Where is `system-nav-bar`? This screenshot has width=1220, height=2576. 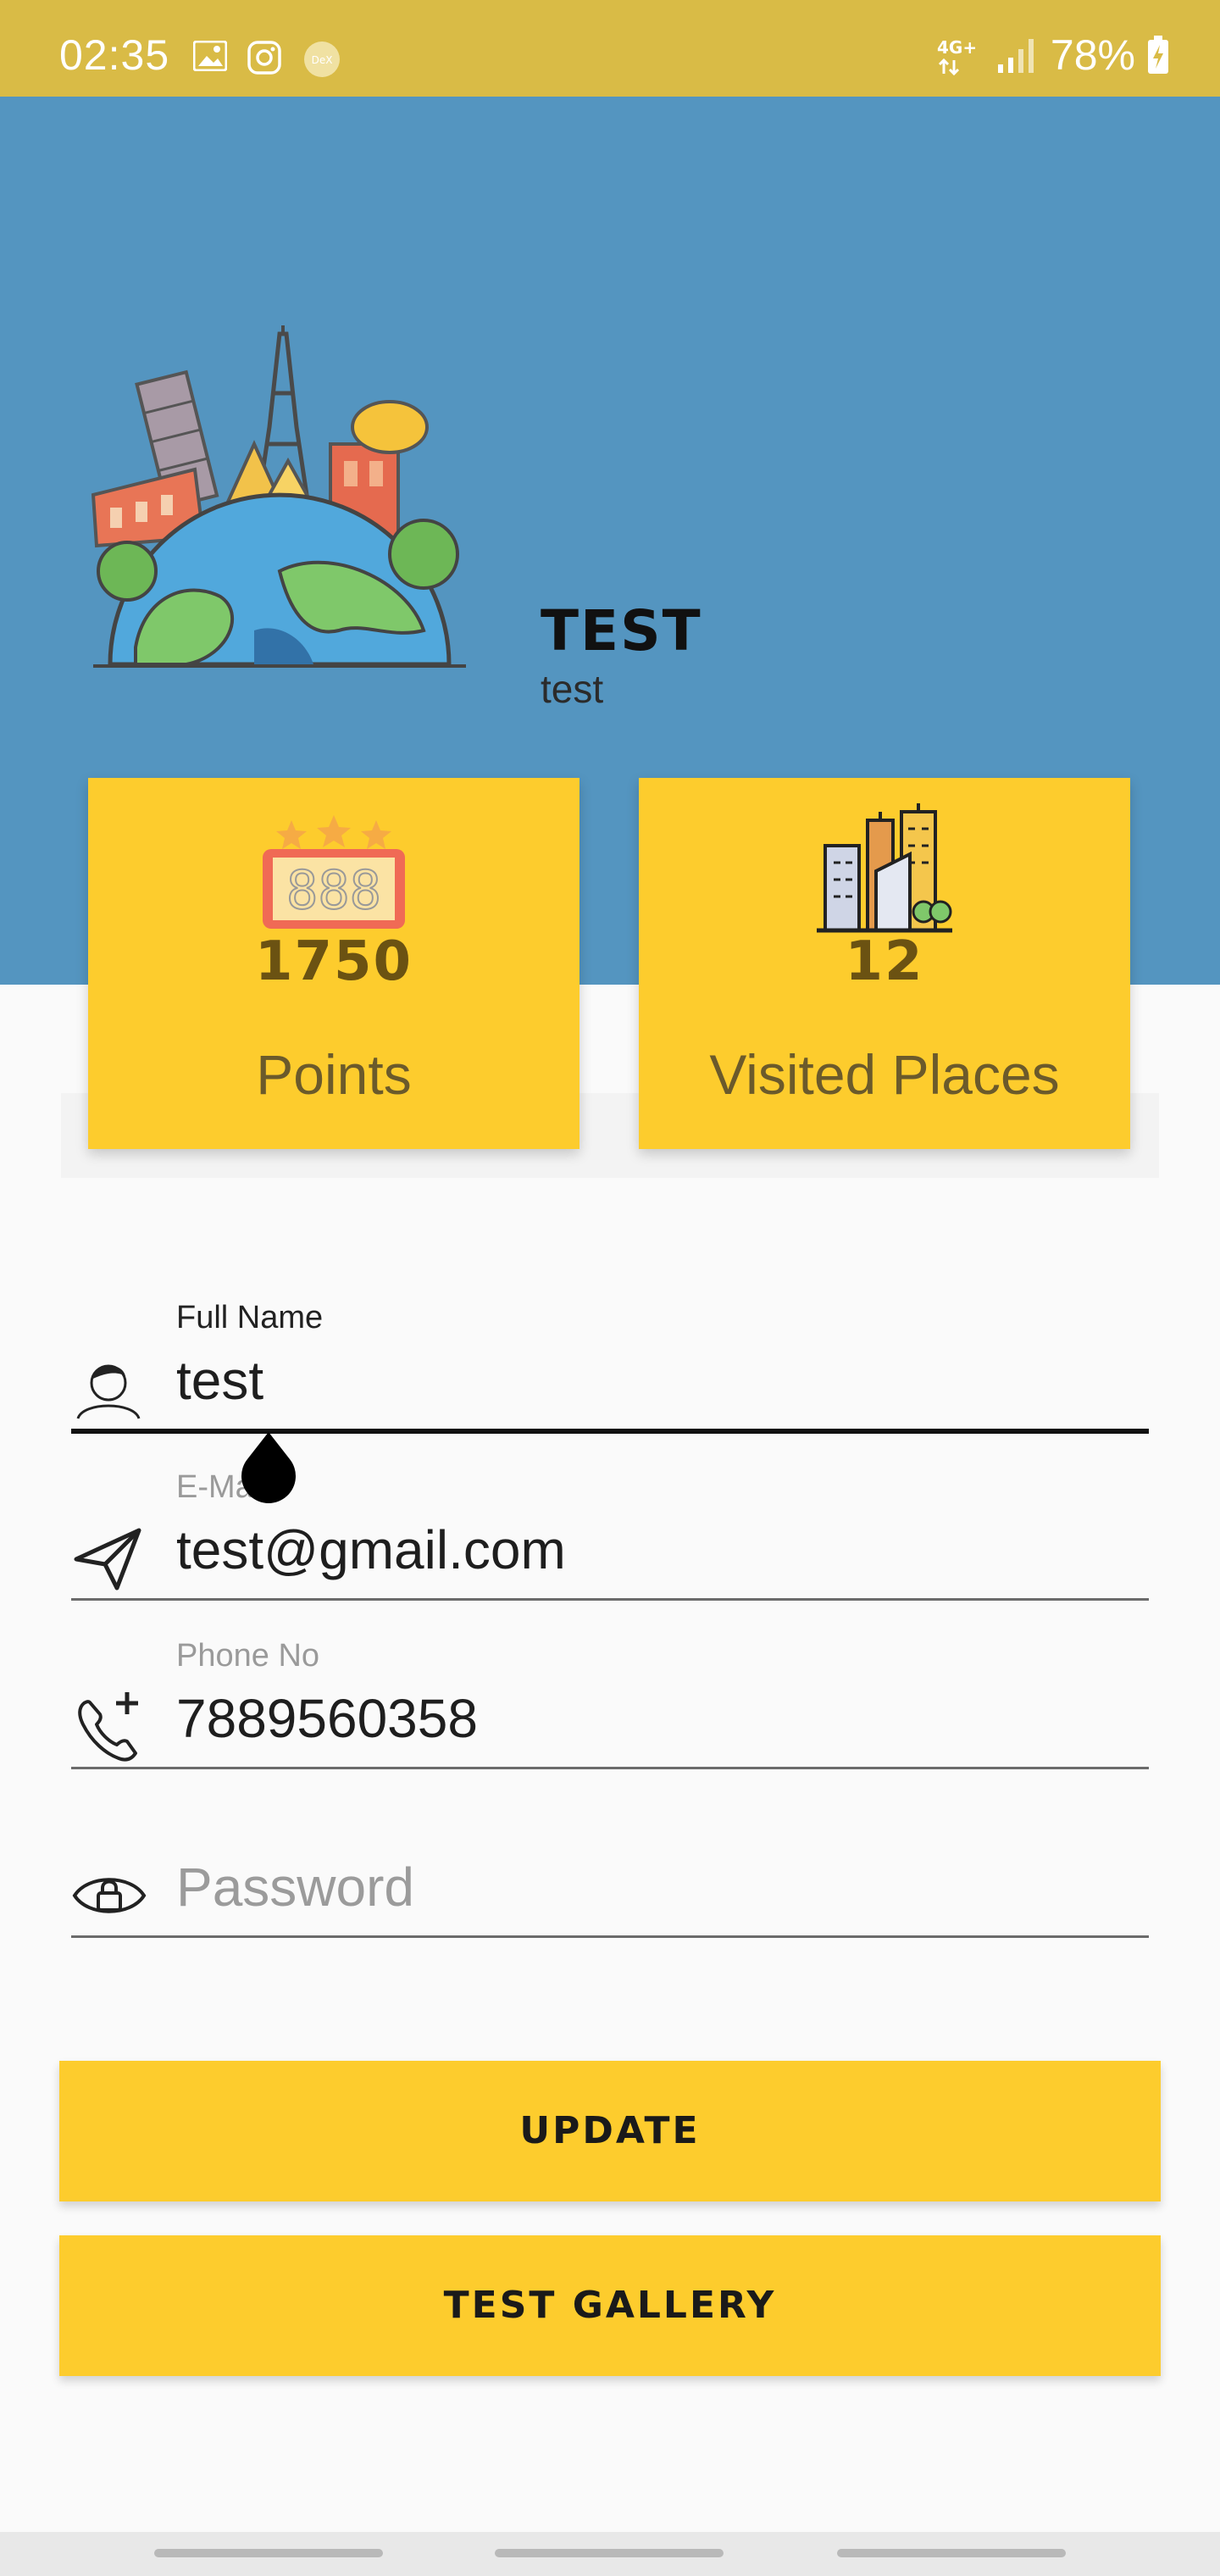 system-nav-bar is located at coordinates (610, 2554).